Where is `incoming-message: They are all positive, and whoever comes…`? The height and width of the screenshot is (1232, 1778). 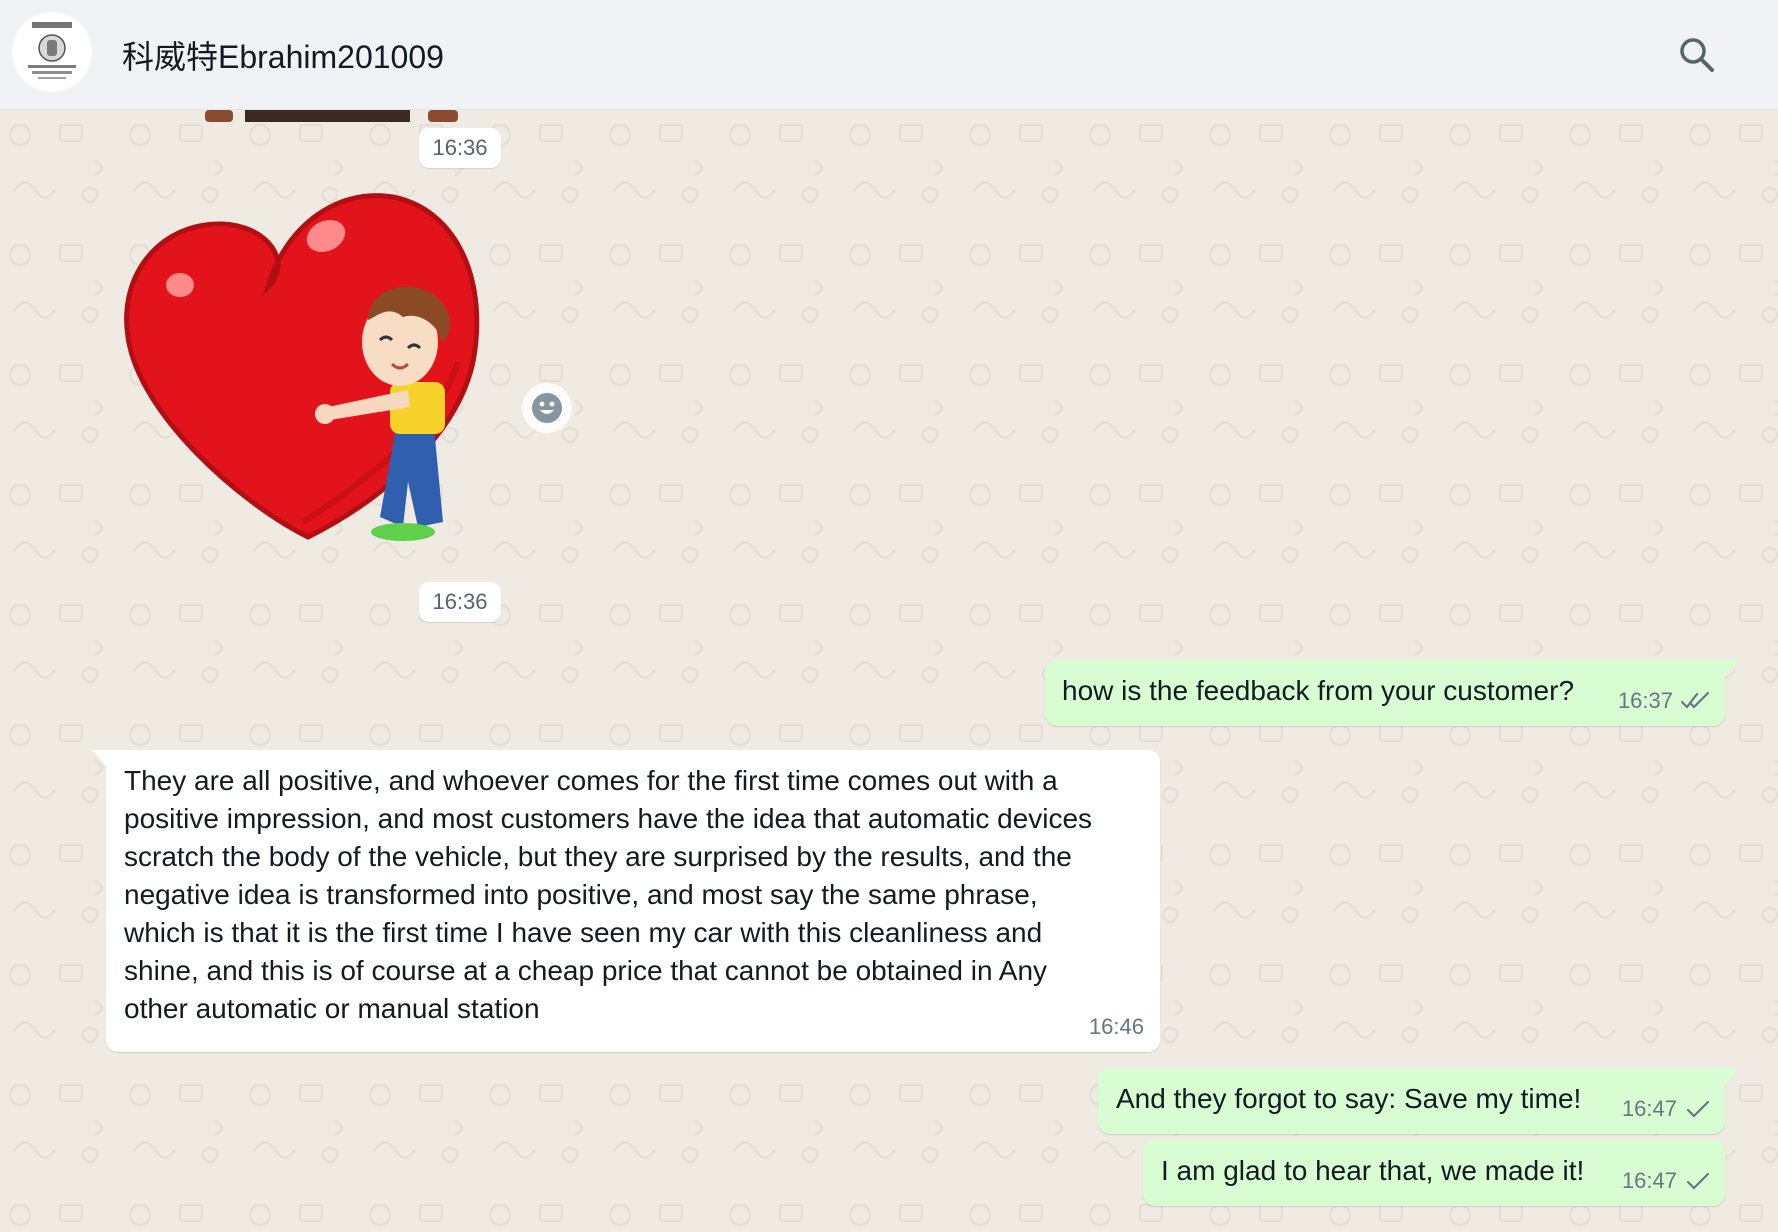
incoming-message: They are all positive, and whoever comes… is located at coordinates (626, 901).